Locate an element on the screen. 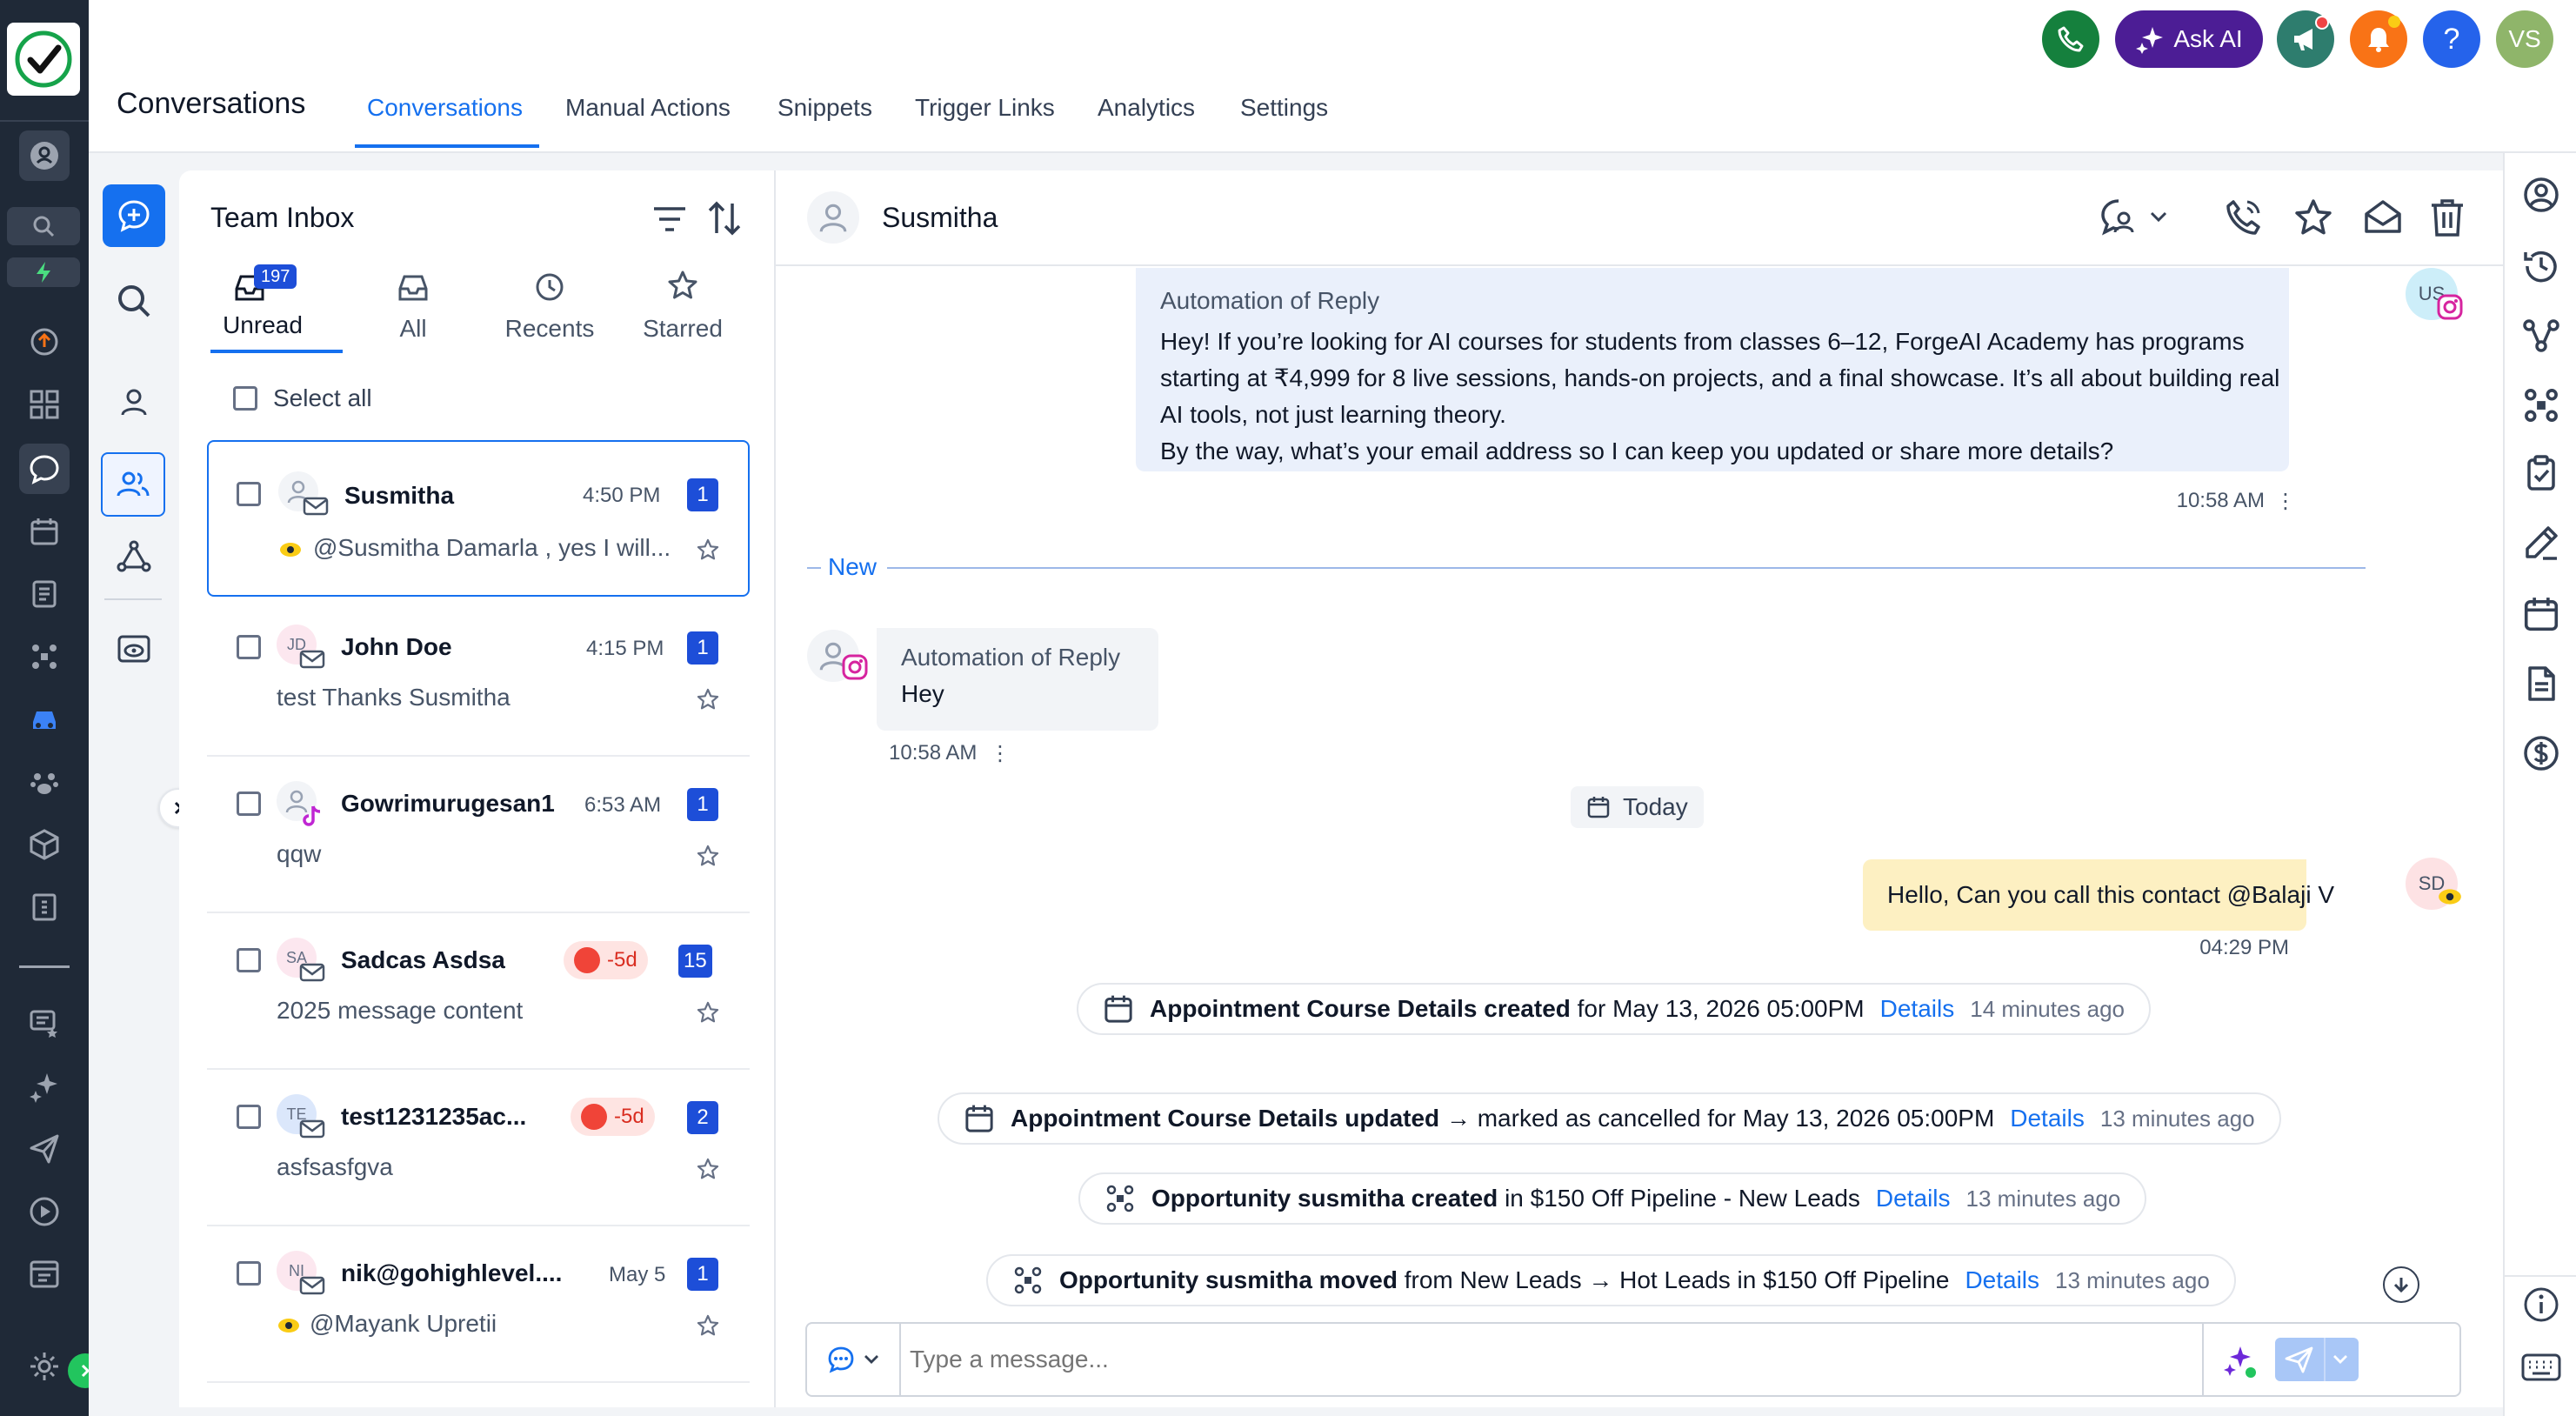 The height and width of the screenshot is (1416, 2576). notifications-button is located at coordinates (2378, 39).